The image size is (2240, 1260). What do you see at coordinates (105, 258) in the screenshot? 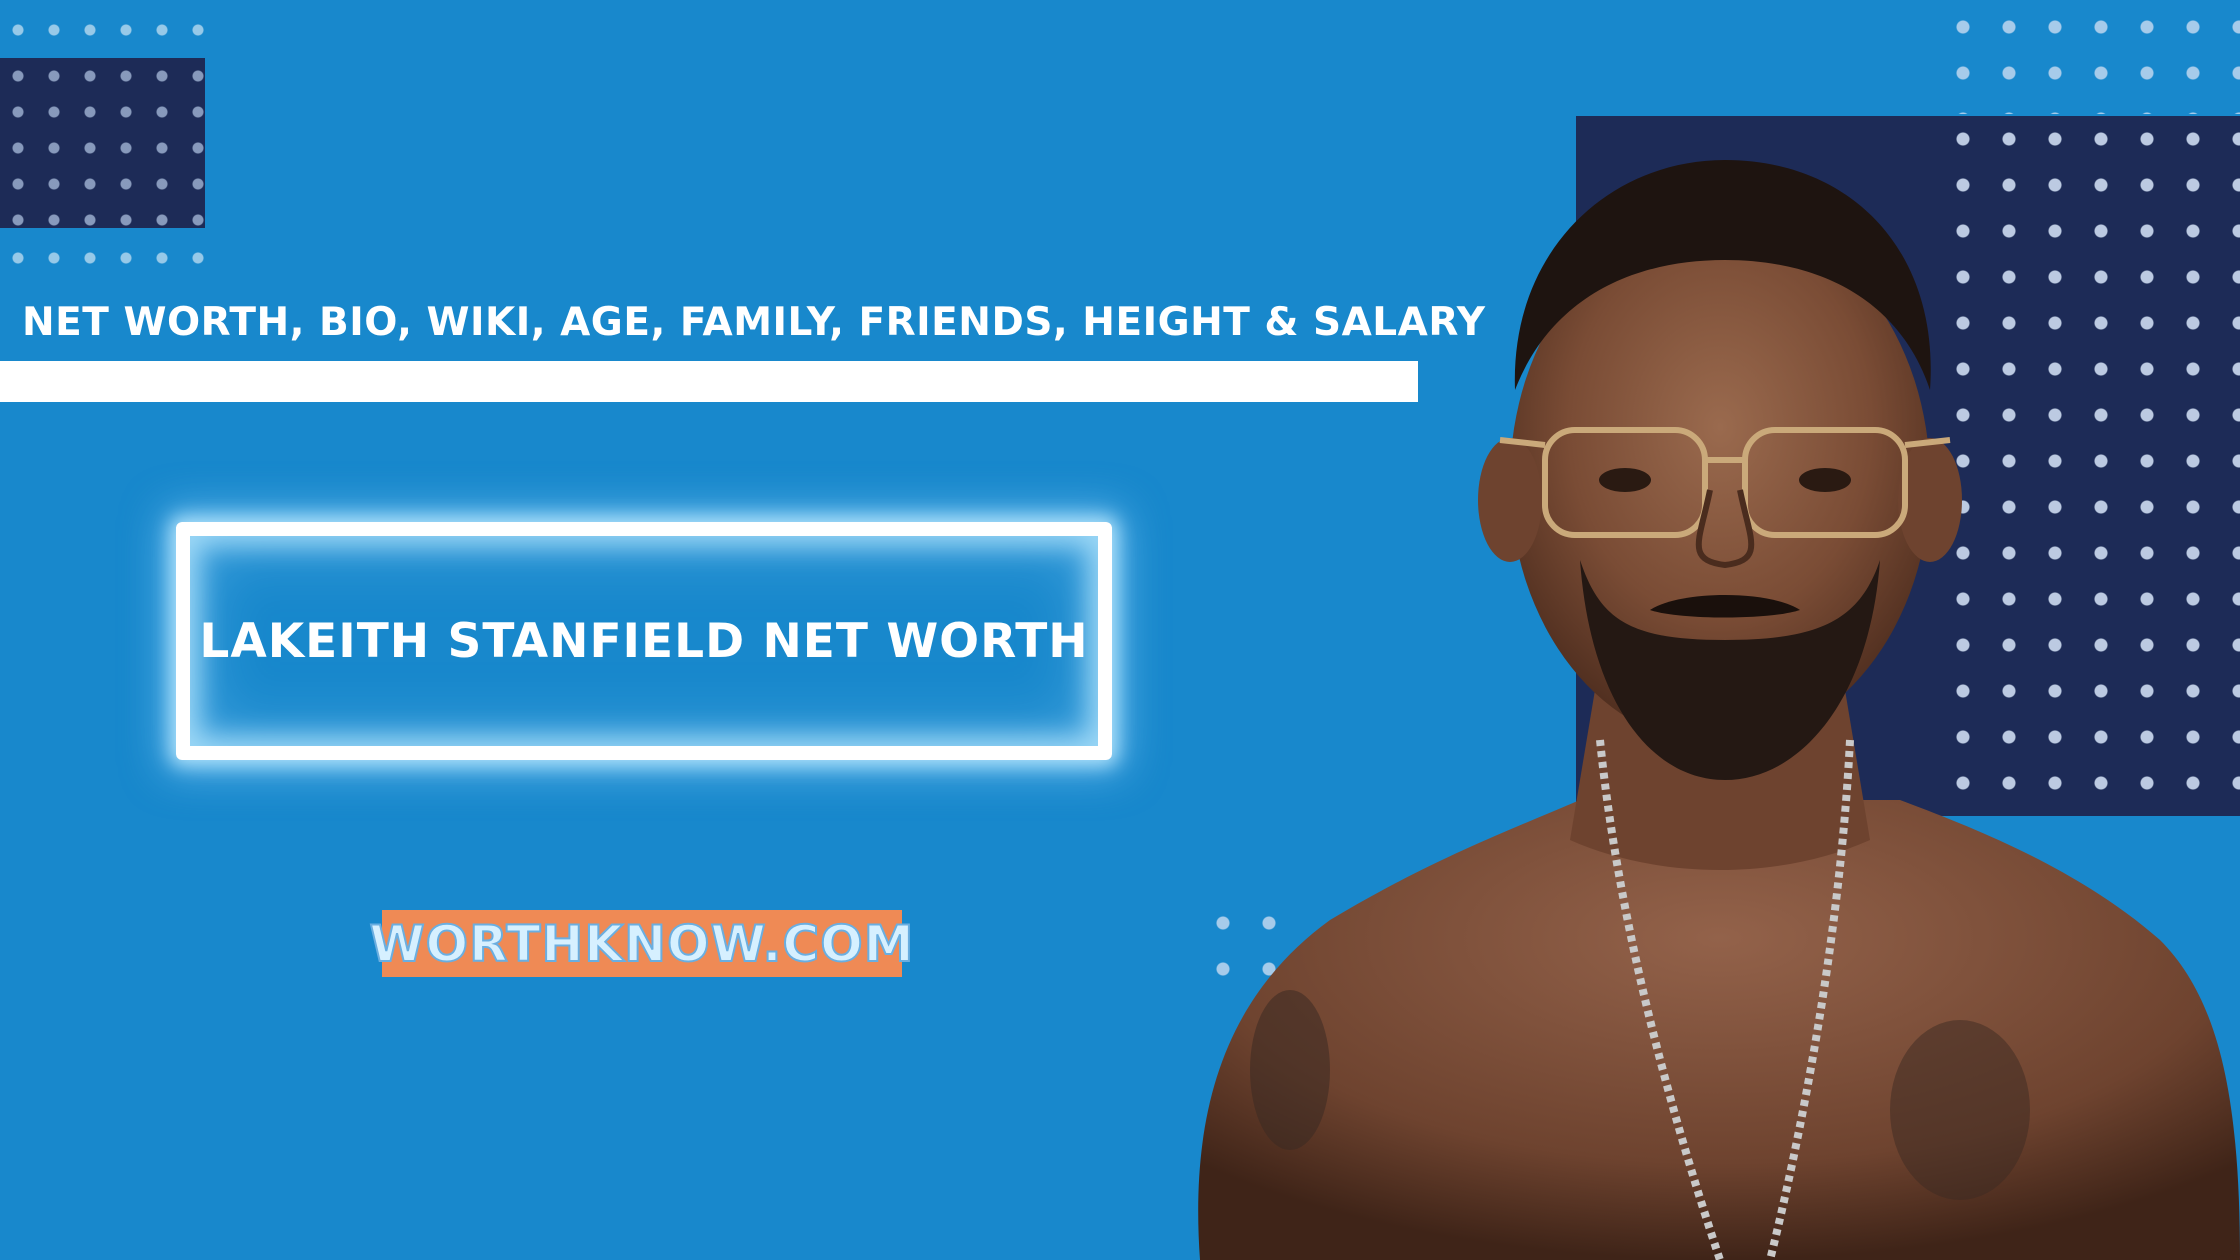
I see `decor-dots-below-left` at bounding box center [105, 258].